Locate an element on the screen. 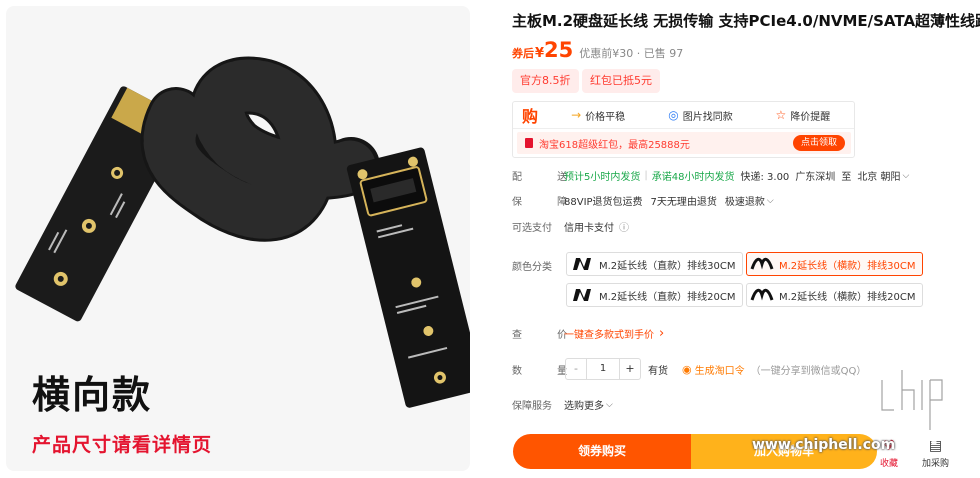 This screenshot has height=478, width=980. guarantee-item: 极速退款 is located at coordinates (745, 200).